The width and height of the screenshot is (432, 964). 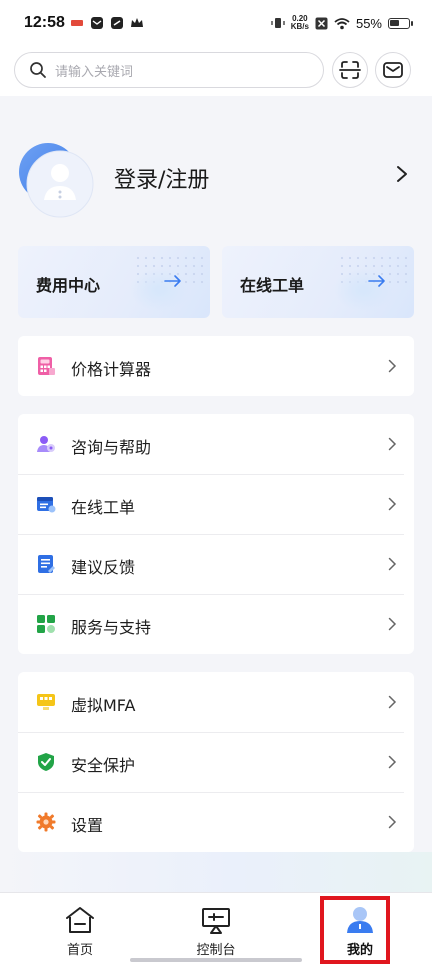 I want to click on menu-group-tools: 价格计算器, so click(x=216, y=366).